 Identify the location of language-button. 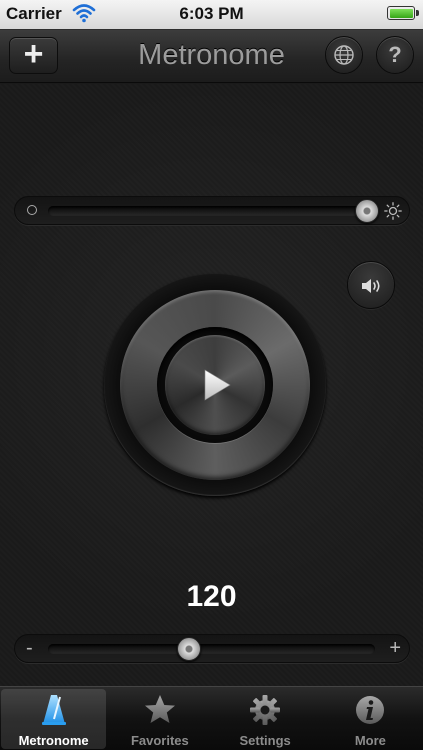
(344, 55).